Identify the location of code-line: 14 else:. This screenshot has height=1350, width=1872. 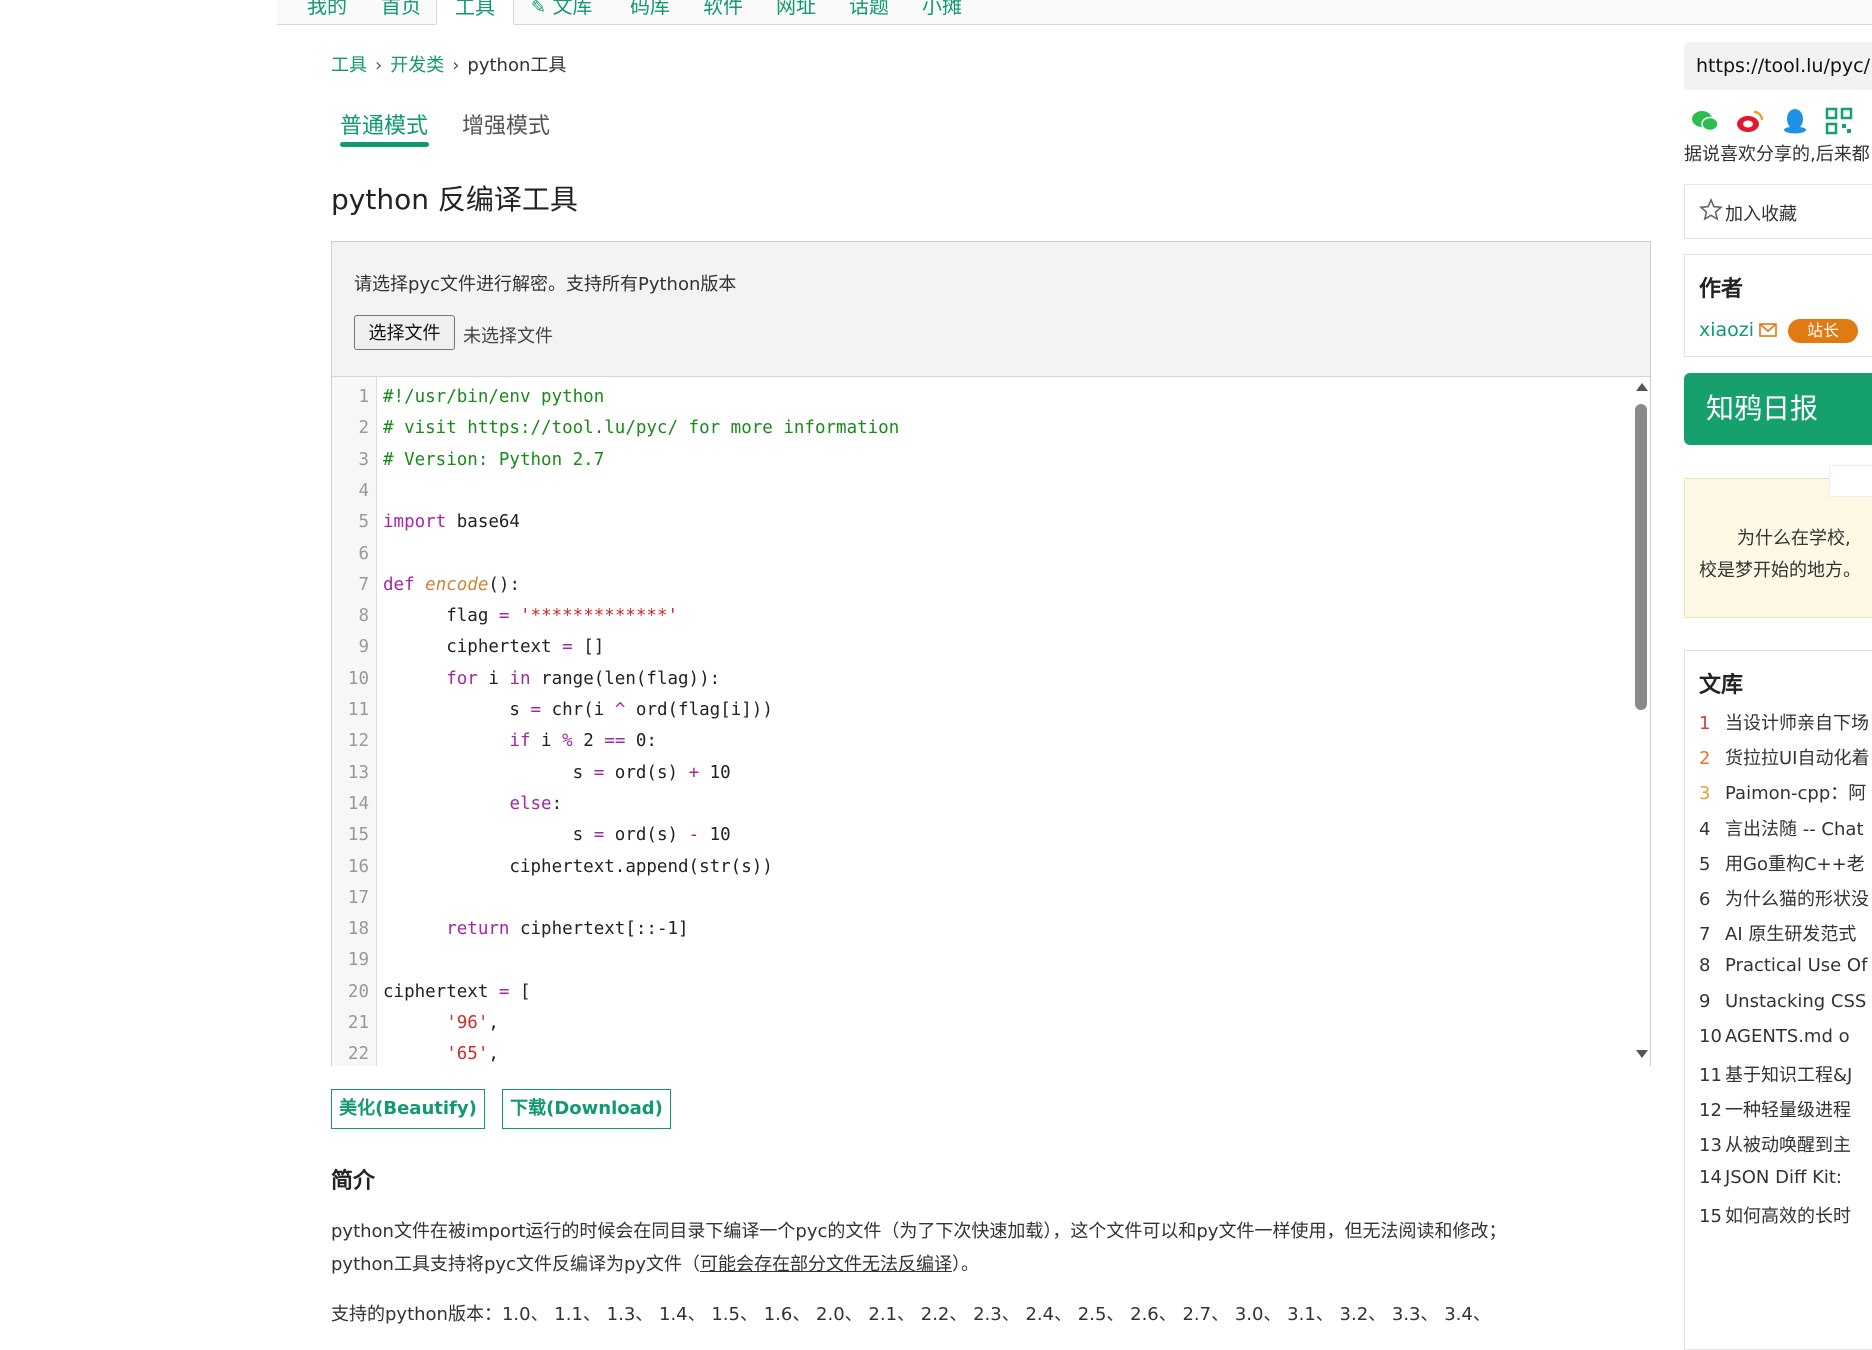
(977, 804).